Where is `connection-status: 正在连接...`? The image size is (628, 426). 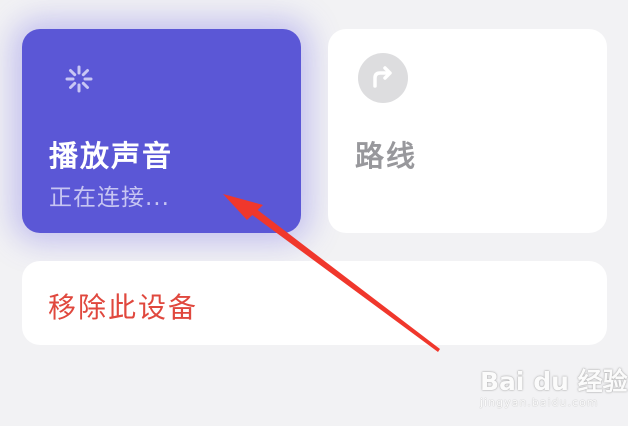 connection-status: 正在连接... is located at coordinates (109, 198).